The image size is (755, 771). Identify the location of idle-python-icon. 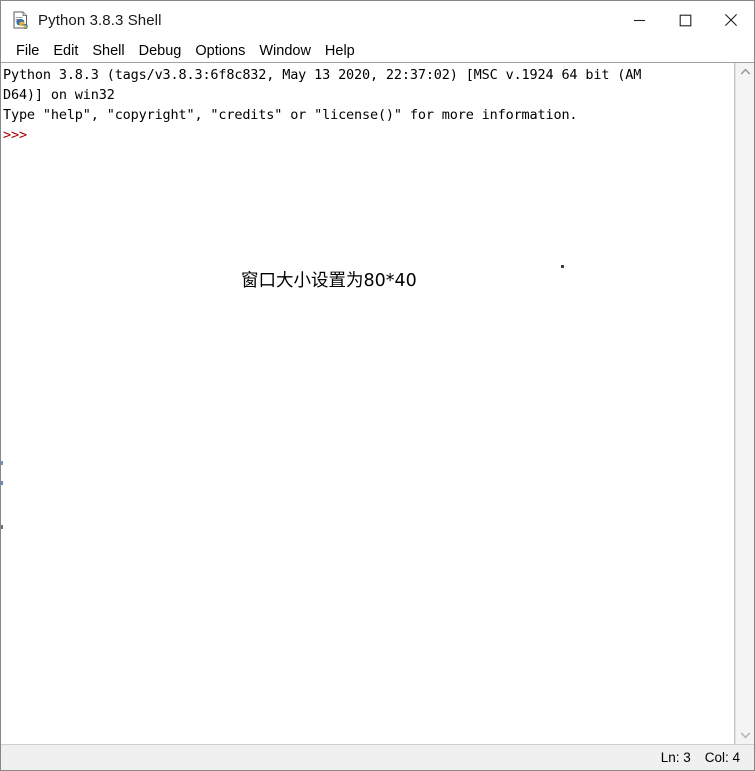
(21, 20).